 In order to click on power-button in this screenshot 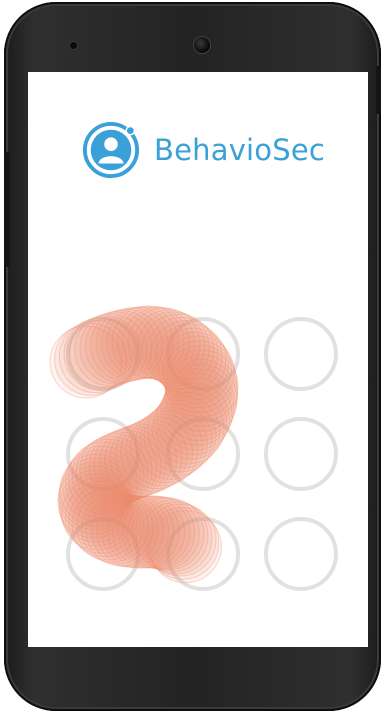, I will do `click(378, 90)`.